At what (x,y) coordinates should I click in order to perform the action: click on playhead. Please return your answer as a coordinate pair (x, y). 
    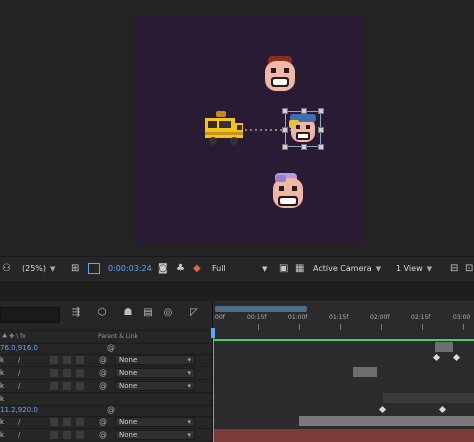
    Looking at the image, I should click on (213, 385).